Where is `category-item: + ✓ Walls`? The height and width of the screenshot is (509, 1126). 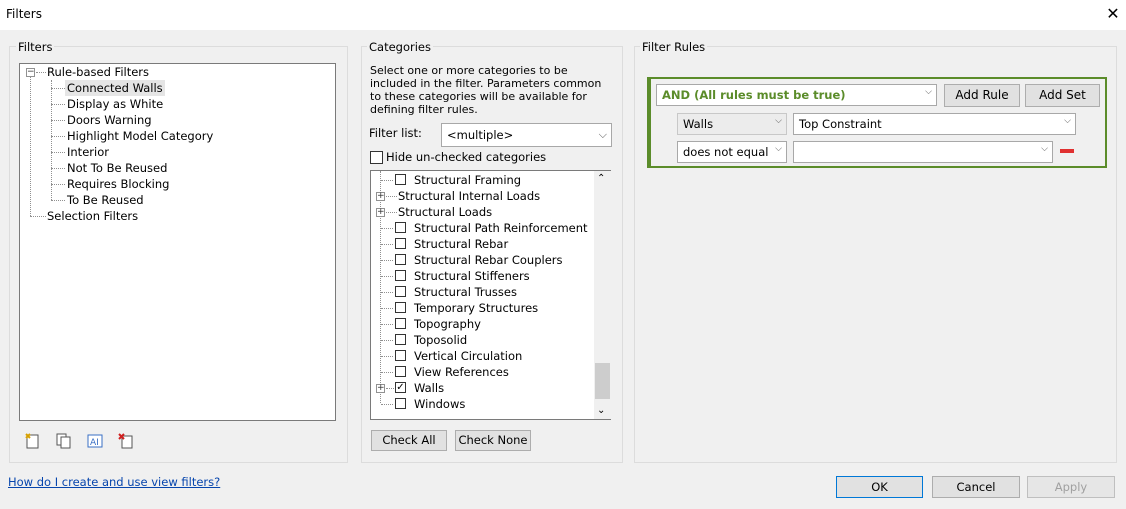
category-item: + ✓ Walls is located at coordinates (482, 388).